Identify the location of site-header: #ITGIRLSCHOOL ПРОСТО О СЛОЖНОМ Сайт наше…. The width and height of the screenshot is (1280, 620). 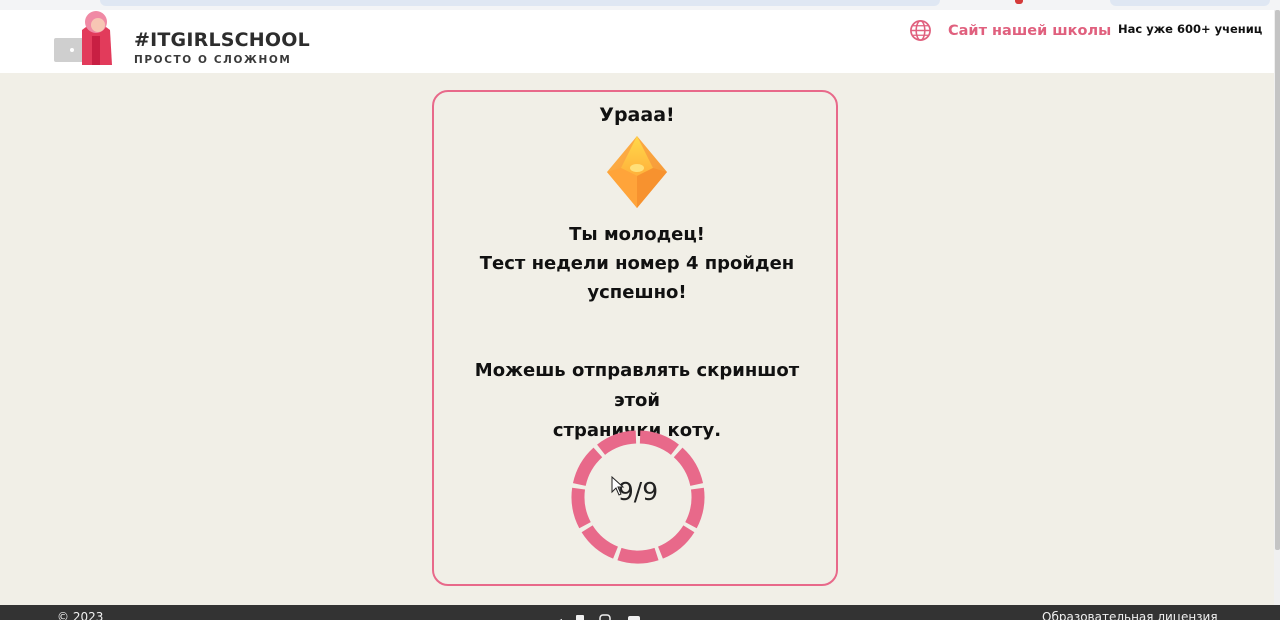
(637, 41).